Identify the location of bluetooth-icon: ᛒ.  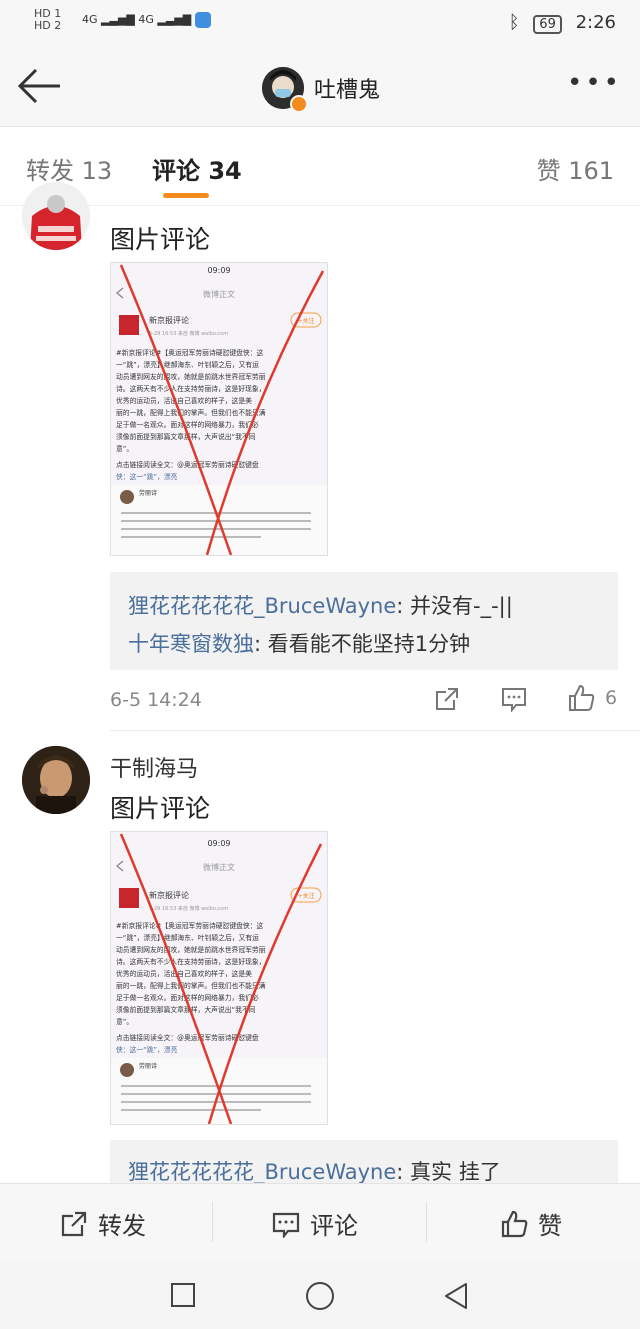
(514, 22).